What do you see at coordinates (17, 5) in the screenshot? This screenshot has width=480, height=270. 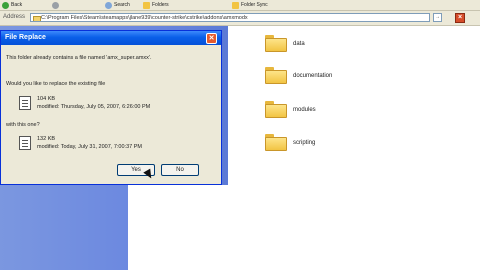 I see `back-label: Back` at bounding box center [17, 5].